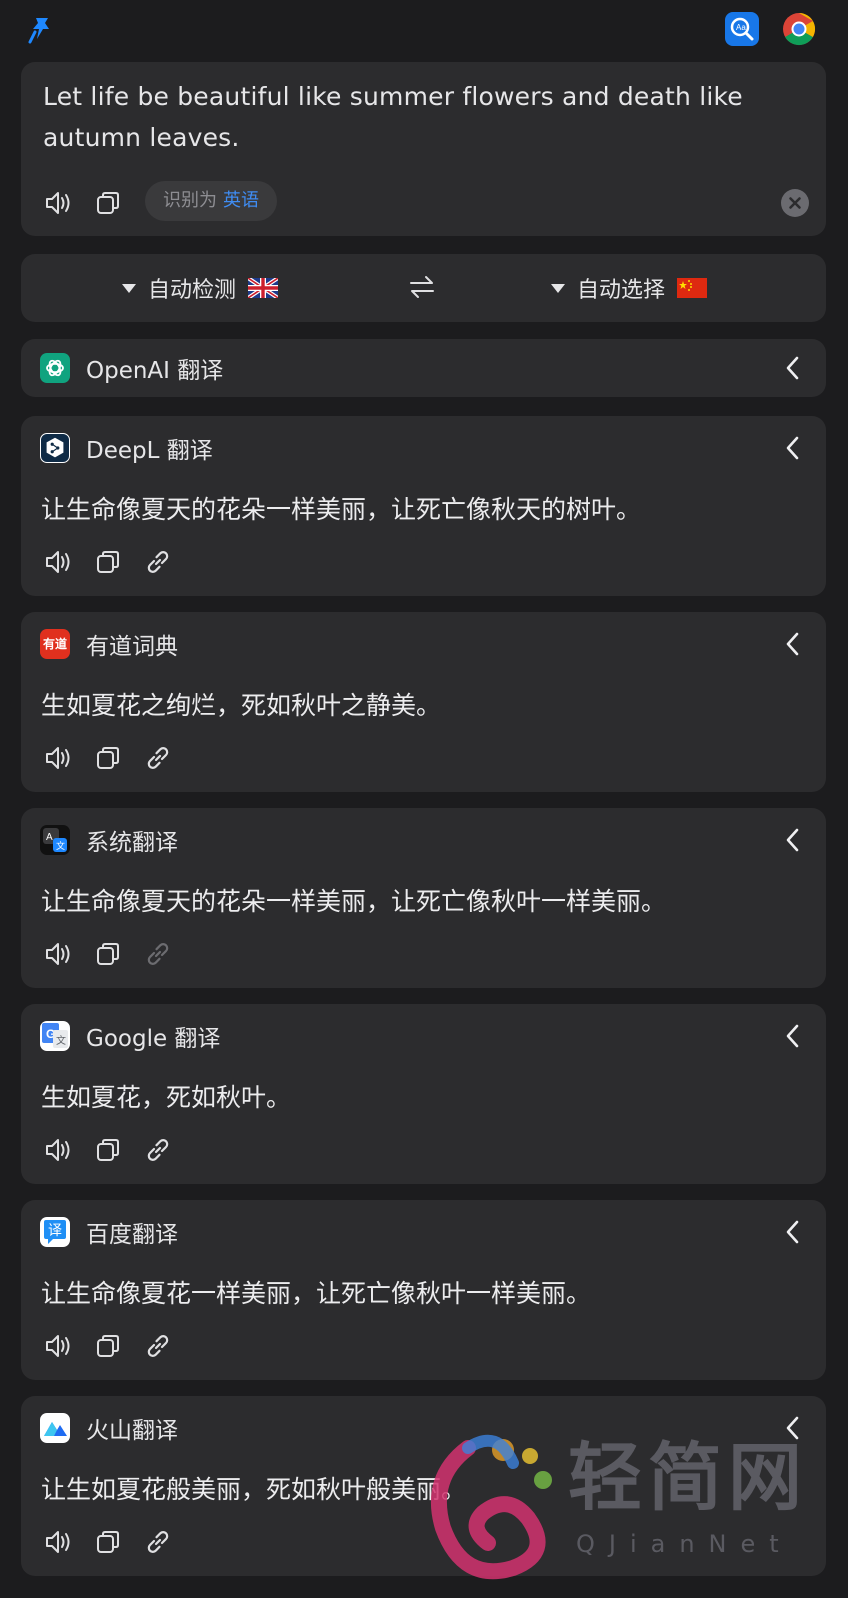 The width and height of the screenshot is (848, 1598). I want to click on clear-icon, so click(795, 203).